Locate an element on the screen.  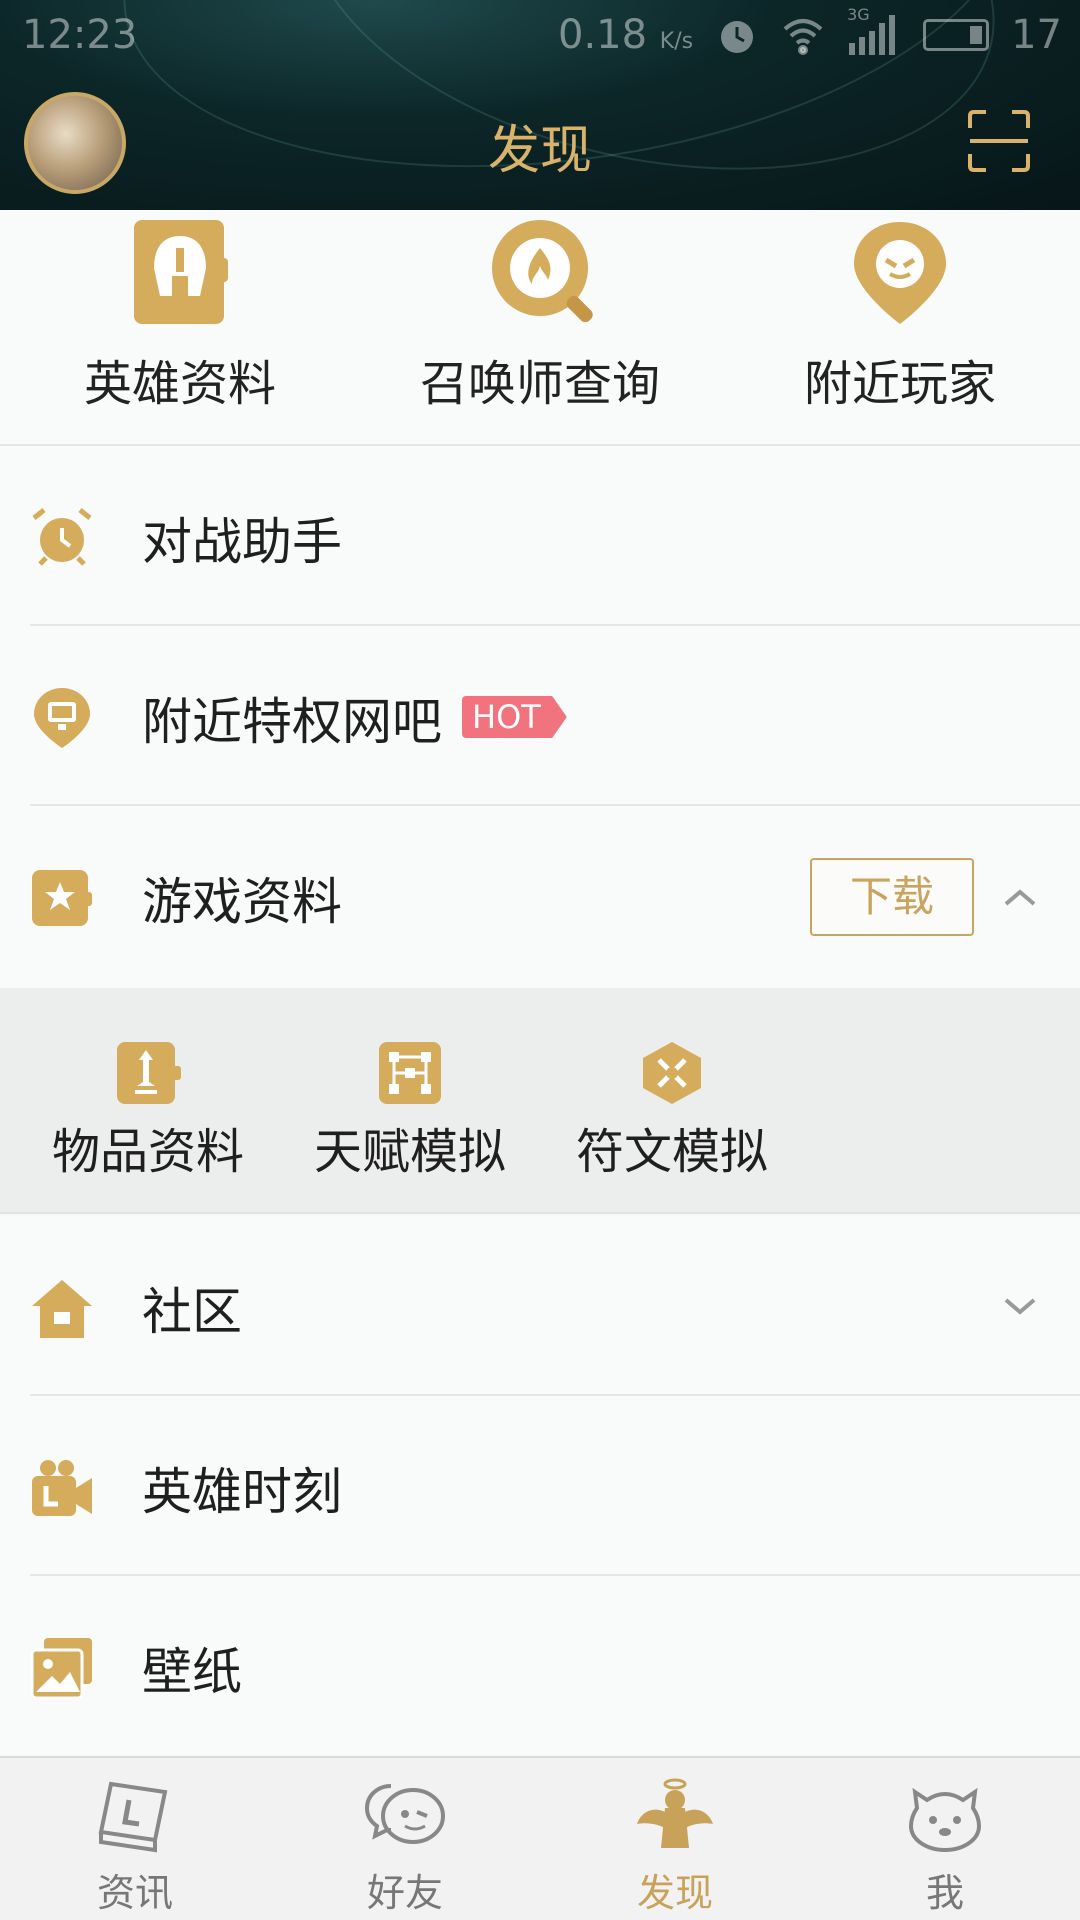
talent-tree-icon is located at coordinates (410, 1073).